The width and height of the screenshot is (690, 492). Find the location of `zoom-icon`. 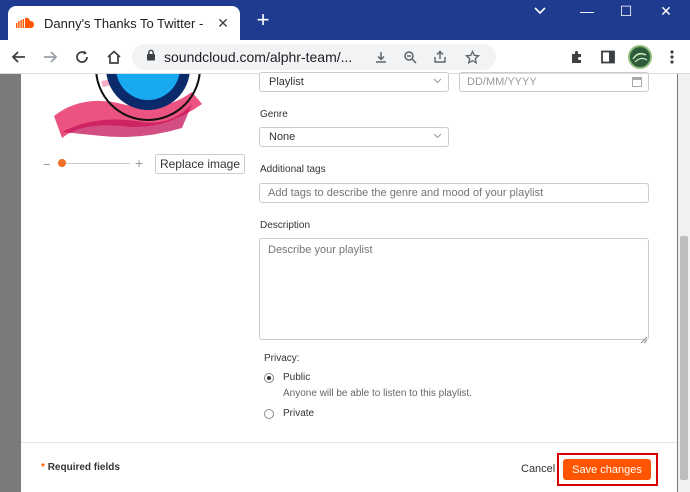

zoom-icon is located at coordinates (410, 57).